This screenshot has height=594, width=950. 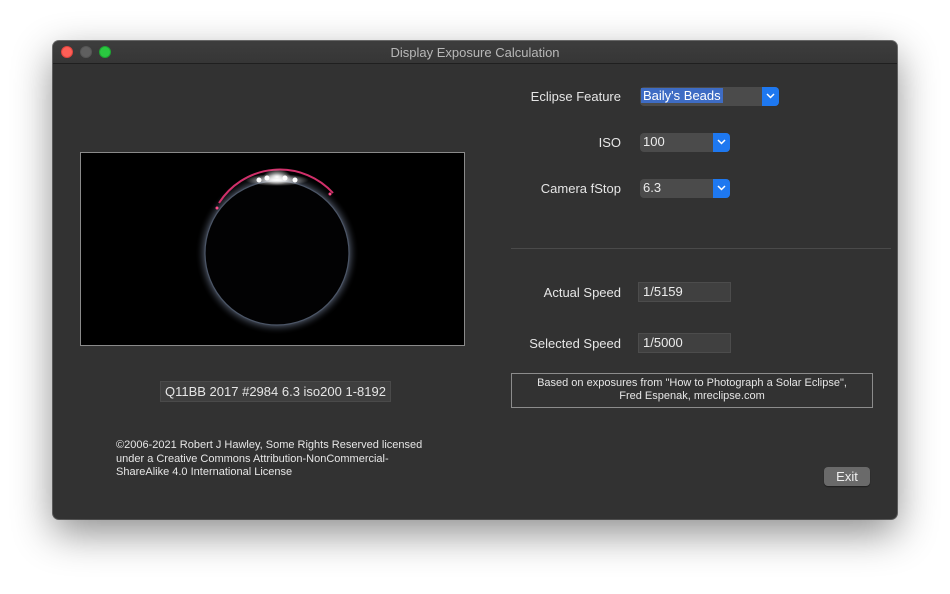 What do you see at coordinates (582, 292) in the screenshot?
I see `actual-speed-label: Actual Speed` at bounding box center [582, 292].